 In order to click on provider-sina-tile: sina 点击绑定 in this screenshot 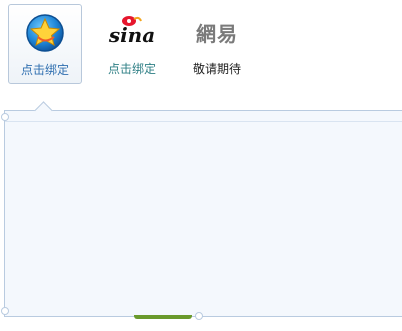, I will do `click(132, 44)`.